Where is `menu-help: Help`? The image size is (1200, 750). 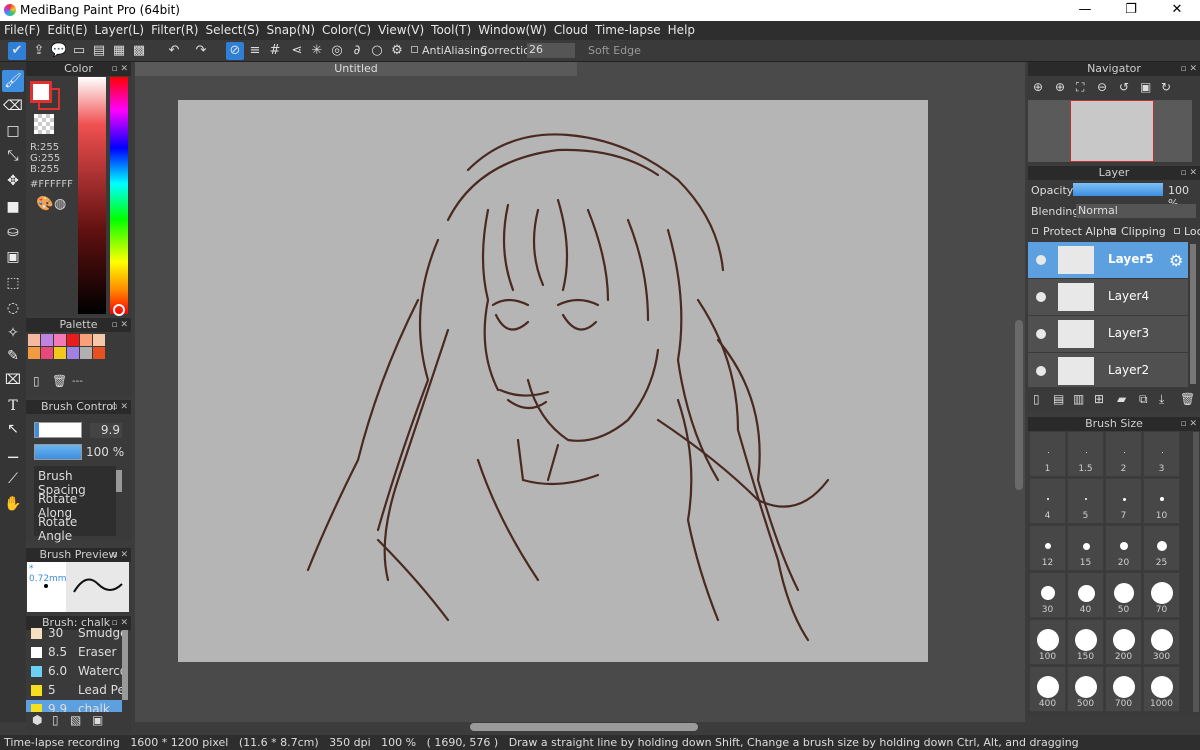 menu-help: Help is located at coordinates (681, 29).